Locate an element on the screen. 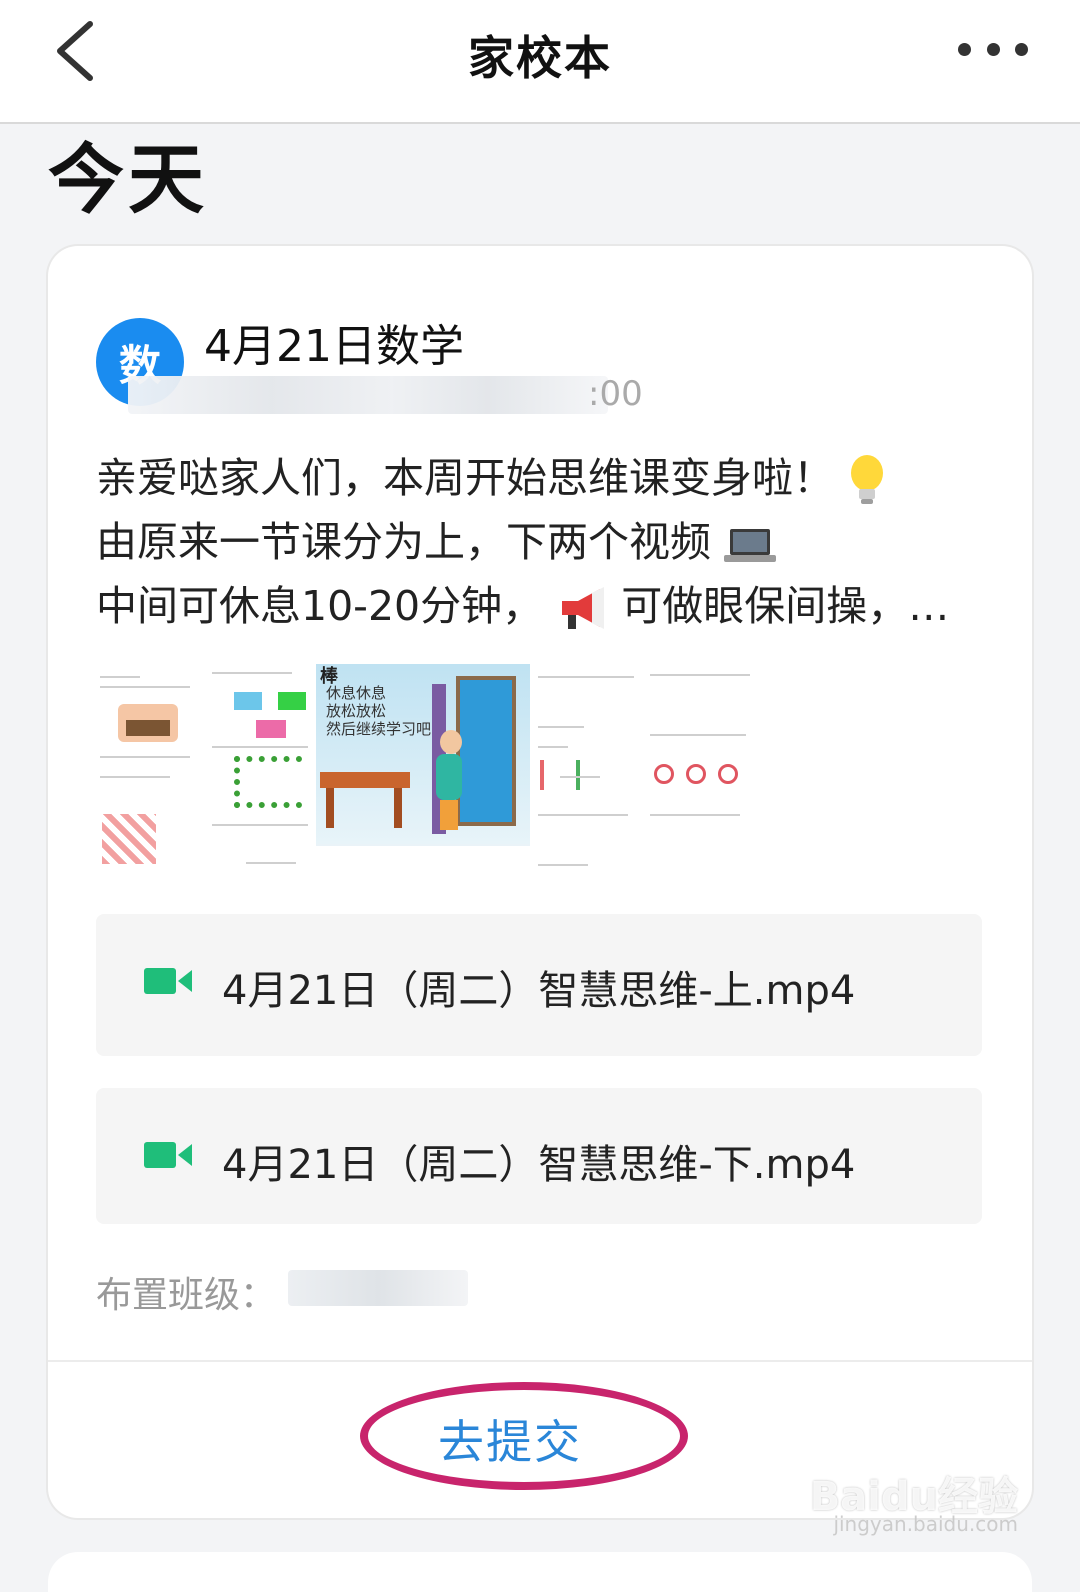  section-title-today: 今天 is located at coordinates (128, 179).